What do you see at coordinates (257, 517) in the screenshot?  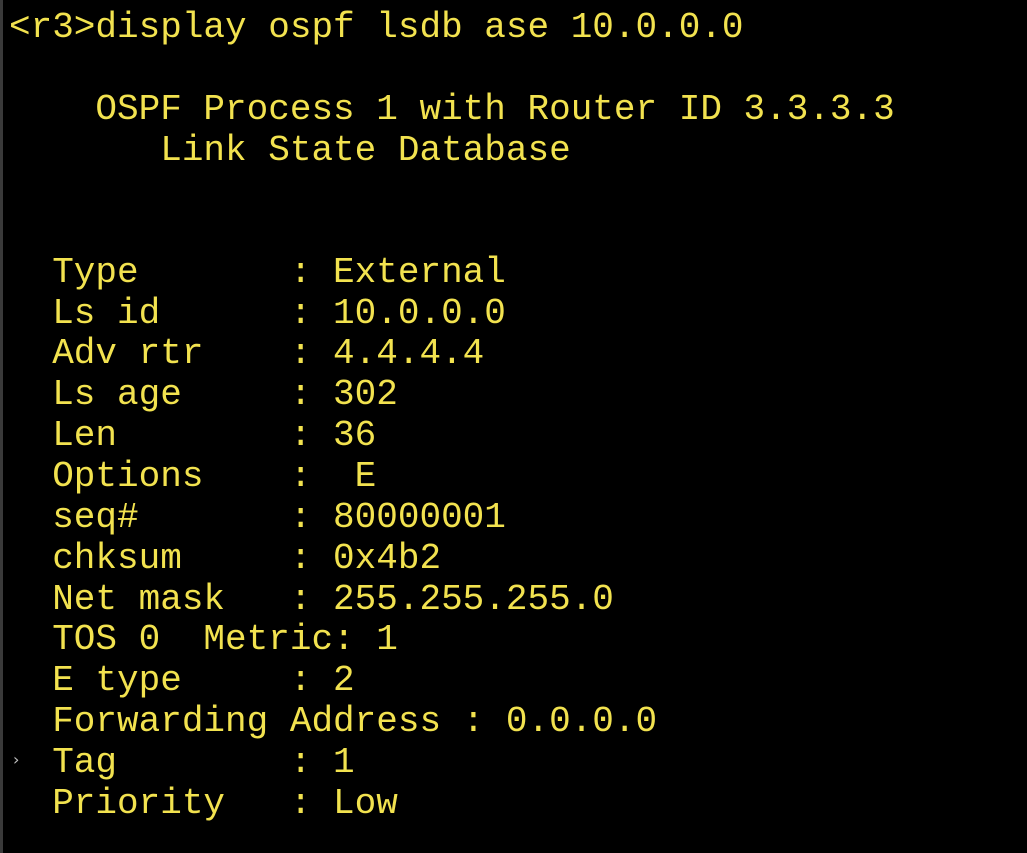 I see `field-seq: seq# : 80000001` at bounding box center [257, 517].